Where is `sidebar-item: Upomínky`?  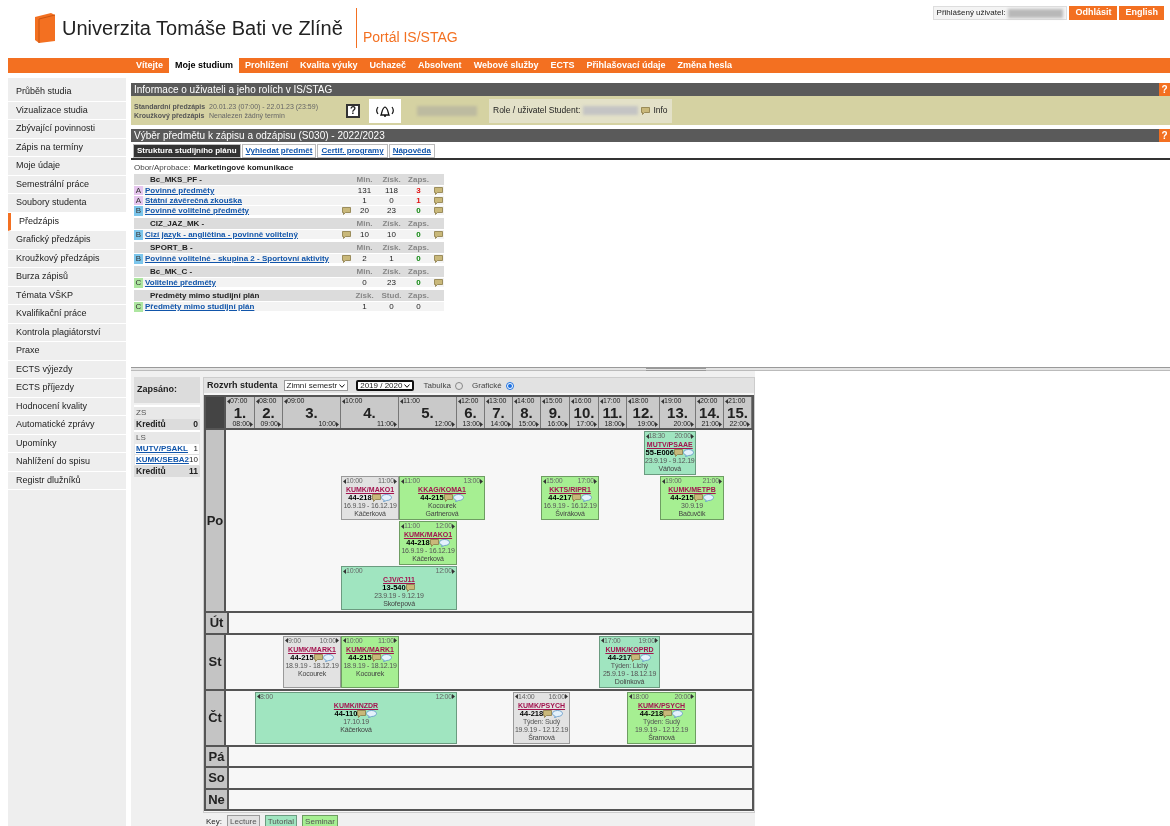
sidebar-item: Upomínky is located at coordinates (67, 443).